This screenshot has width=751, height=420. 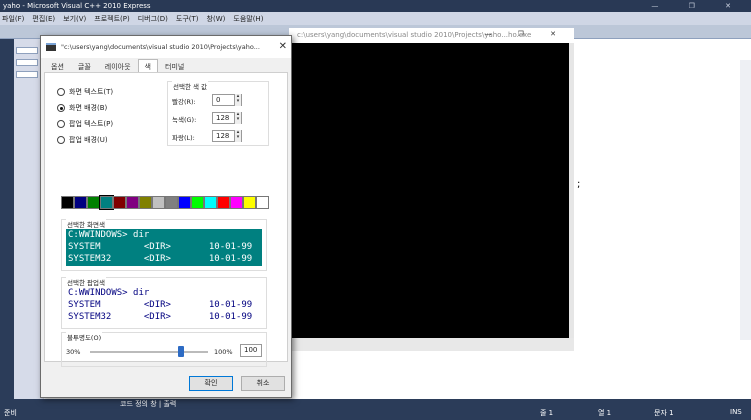 What do you see at coordinates (547, 413) in the screenshot?
I see `status-line: 줄 1` at bounding box center [547, 413].